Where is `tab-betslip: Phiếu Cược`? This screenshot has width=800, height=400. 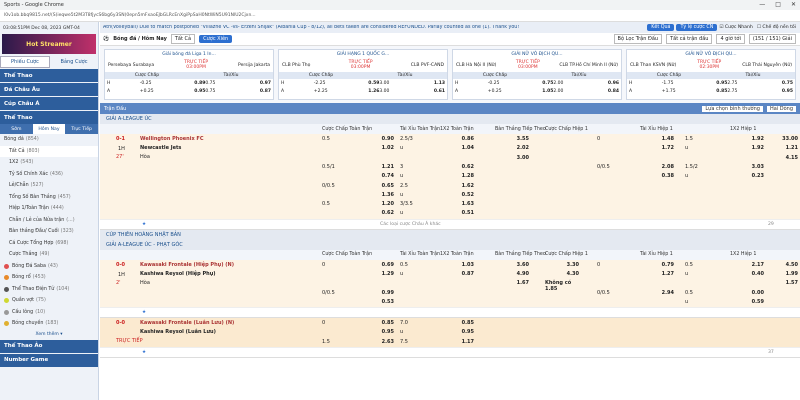 tab-betslip: Phiếu Cược is located at coordinates (25, 62).